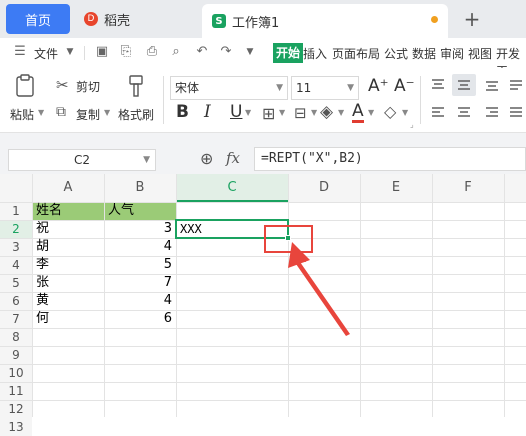 This screenshot has width=526, height=436. Describe the element at coordinates (16, 247) in the screenshot. I see `row-header: 3` at that location.